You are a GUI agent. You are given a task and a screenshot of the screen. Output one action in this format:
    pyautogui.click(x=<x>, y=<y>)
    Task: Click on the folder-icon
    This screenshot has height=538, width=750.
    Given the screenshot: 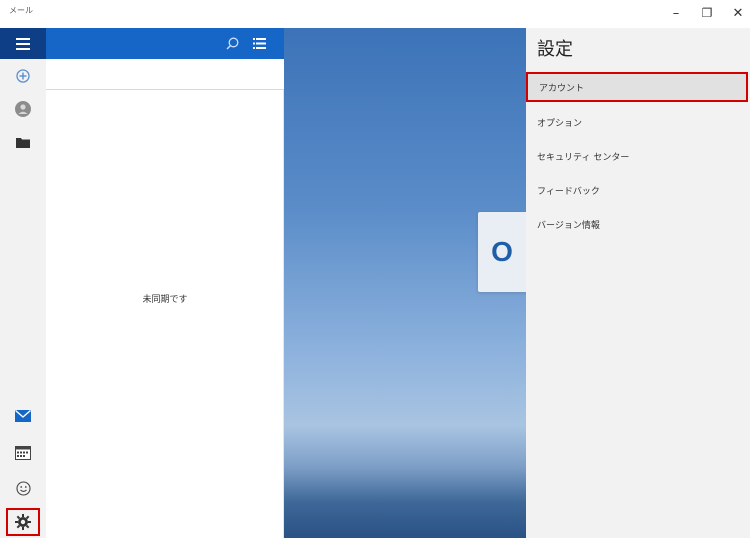 What is the action you would take?
    pyautogui.click(x=23, y=142)
    